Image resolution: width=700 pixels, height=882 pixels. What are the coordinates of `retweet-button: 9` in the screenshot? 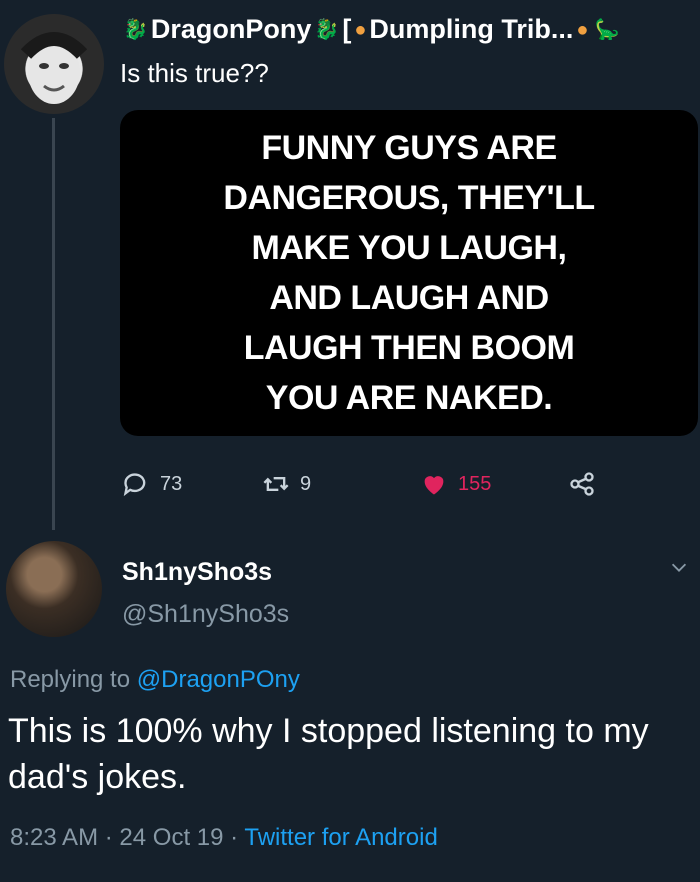 It's located at (286, 484).